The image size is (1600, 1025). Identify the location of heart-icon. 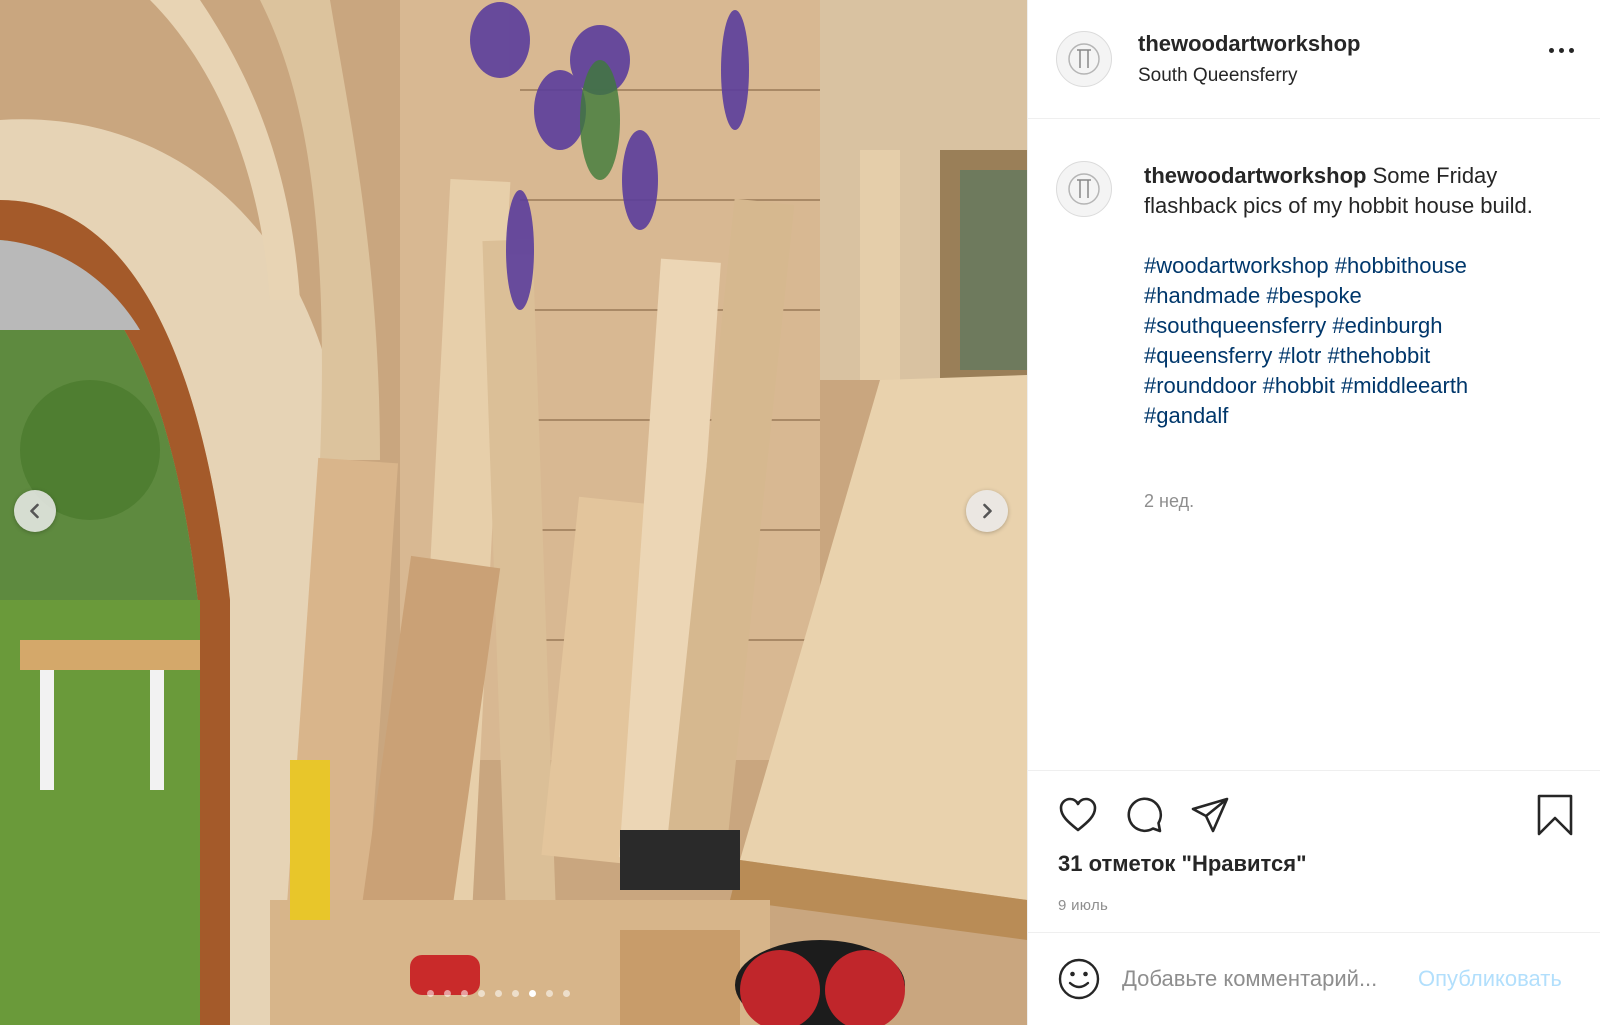
(1078, 814).